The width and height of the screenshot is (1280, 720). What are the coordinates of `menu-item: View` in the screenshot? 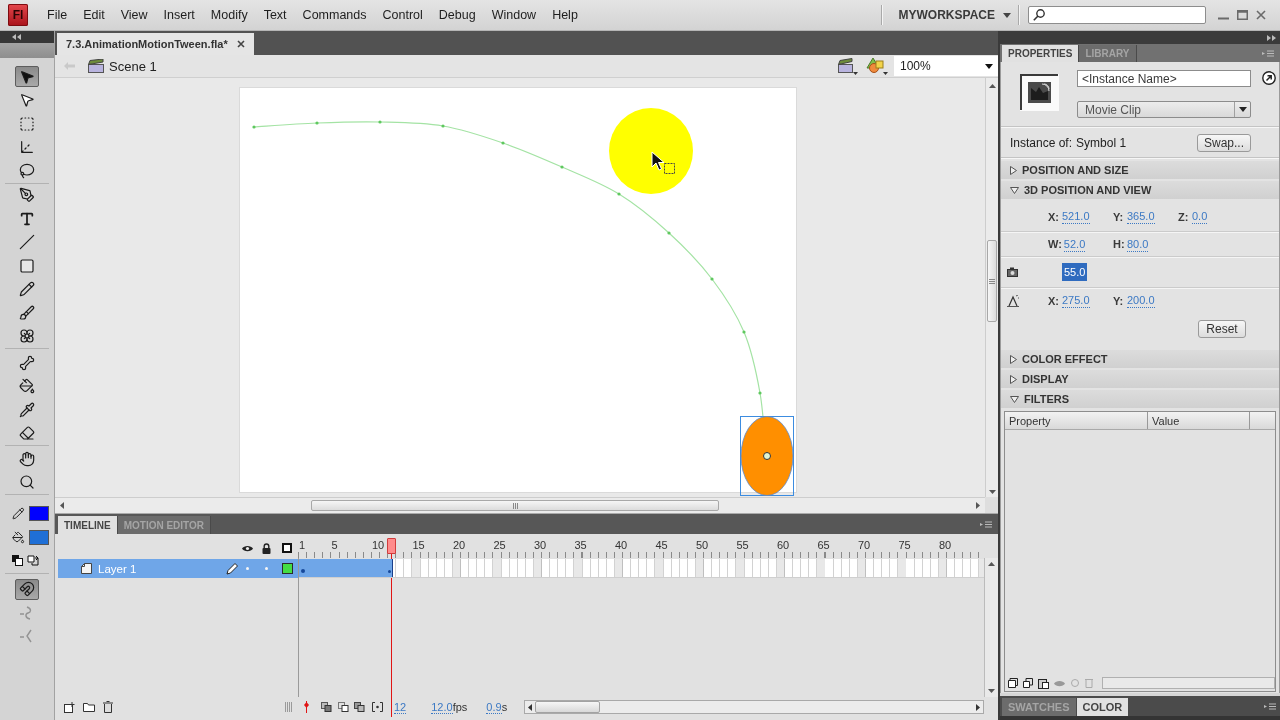 It's located at (134, 15).